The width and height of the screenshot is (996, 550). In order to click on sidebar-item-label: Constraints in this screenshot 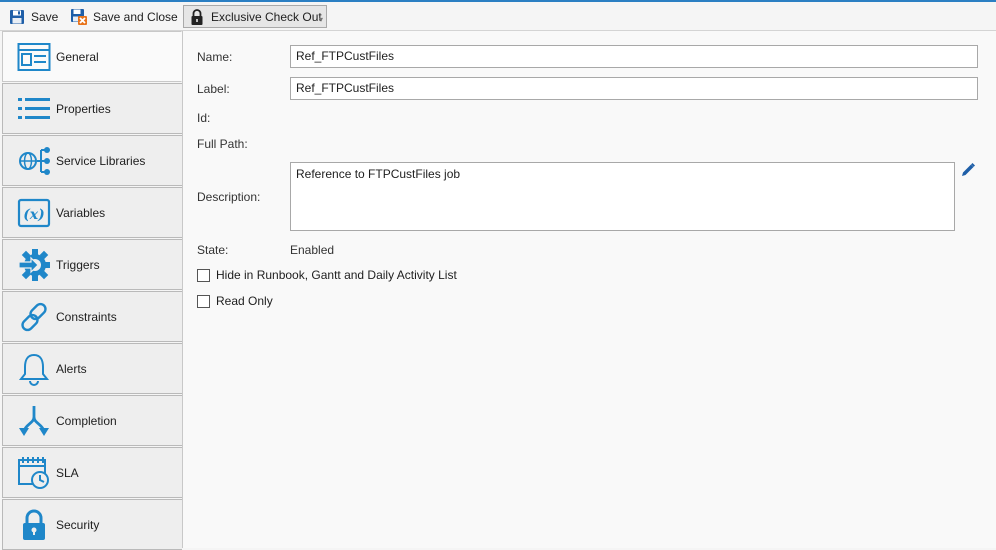, I will do `click(86, 316)`.